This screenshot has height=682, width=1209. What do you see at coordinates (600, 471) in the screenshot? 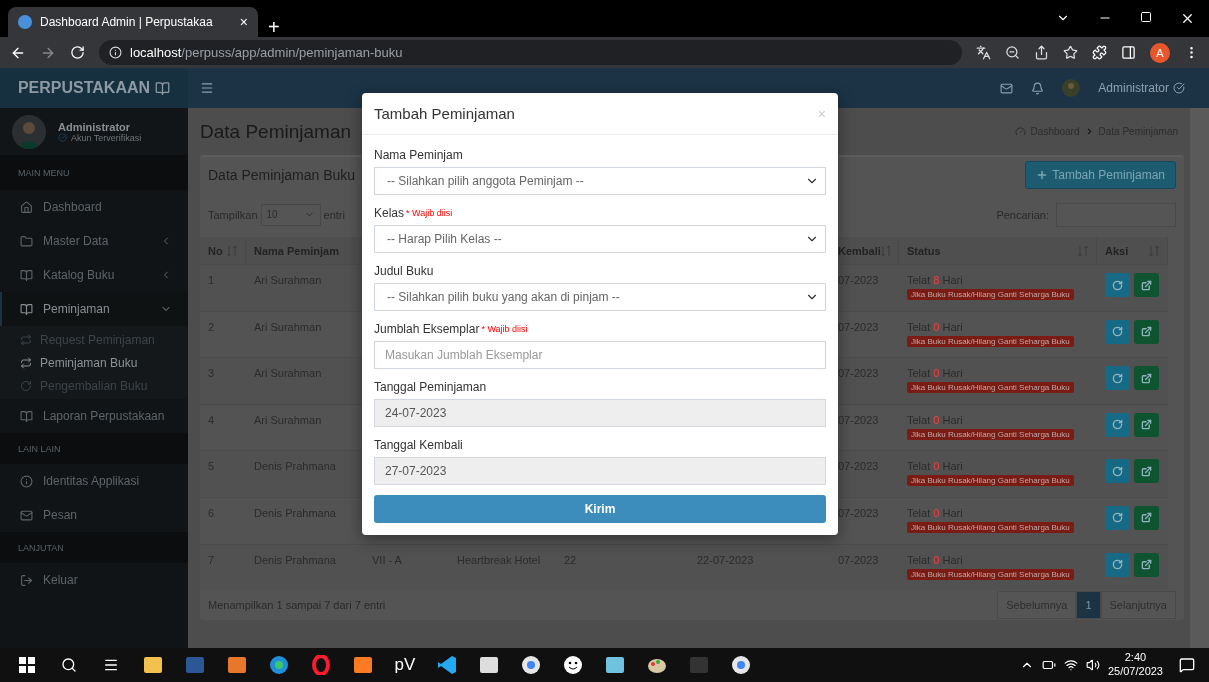
I see `date-field: 27-07-2023` at bounding box center [600, 471].